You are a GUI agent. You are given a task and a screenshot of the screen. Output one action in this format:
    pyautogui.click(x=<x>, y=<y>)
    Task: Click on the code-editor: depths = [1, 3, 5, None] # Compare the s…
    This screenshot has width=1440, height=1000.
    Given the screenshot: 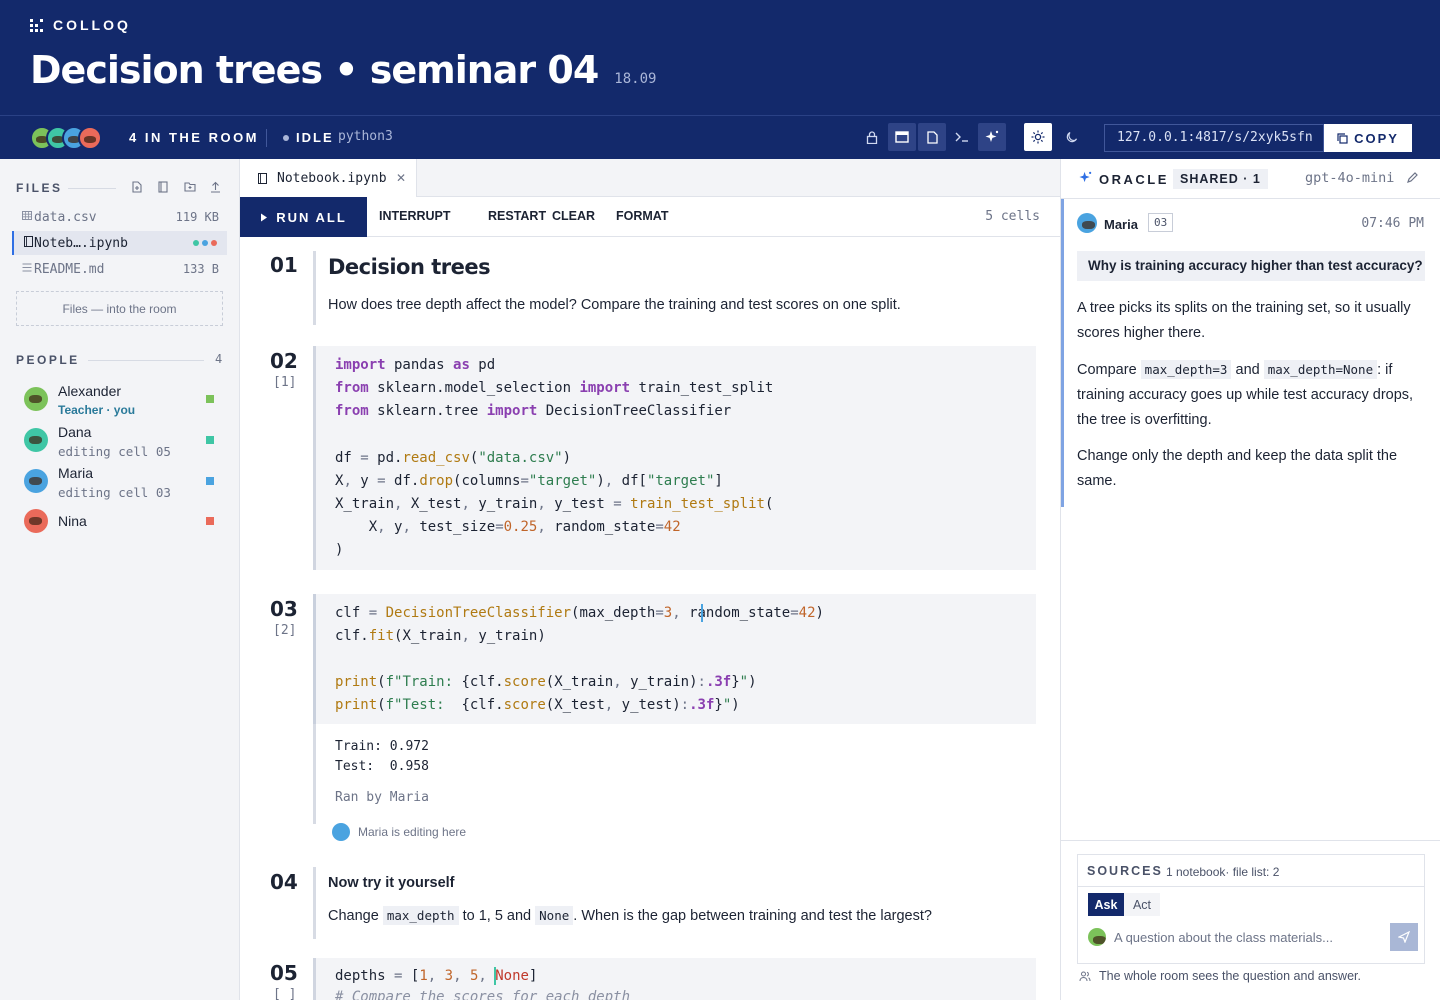 What is the action you would take?
    pyautogui.click(x=674, y=979)
    